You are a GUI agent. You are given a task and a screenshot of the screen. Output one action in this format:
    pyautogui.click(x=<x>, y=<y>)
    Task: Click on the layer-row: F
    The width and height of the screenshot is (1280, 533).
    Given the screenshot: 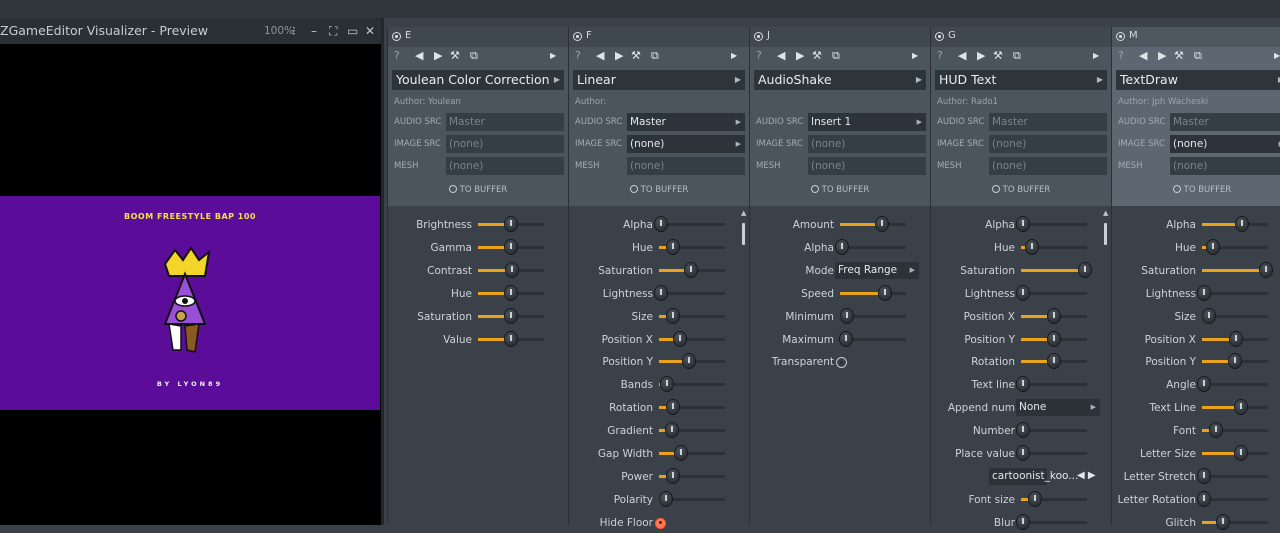 What is the action you would take?
    pyautogui.click(x=659, y=37)
    